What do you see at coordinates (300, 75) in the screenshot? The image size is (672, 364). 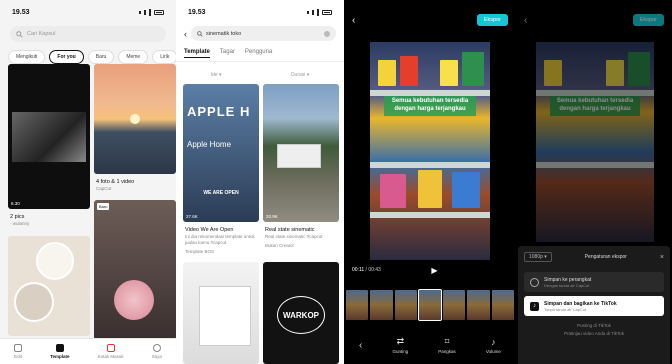 I see `filter-duration: Durasi ▾` at bounding box center [300, 75].